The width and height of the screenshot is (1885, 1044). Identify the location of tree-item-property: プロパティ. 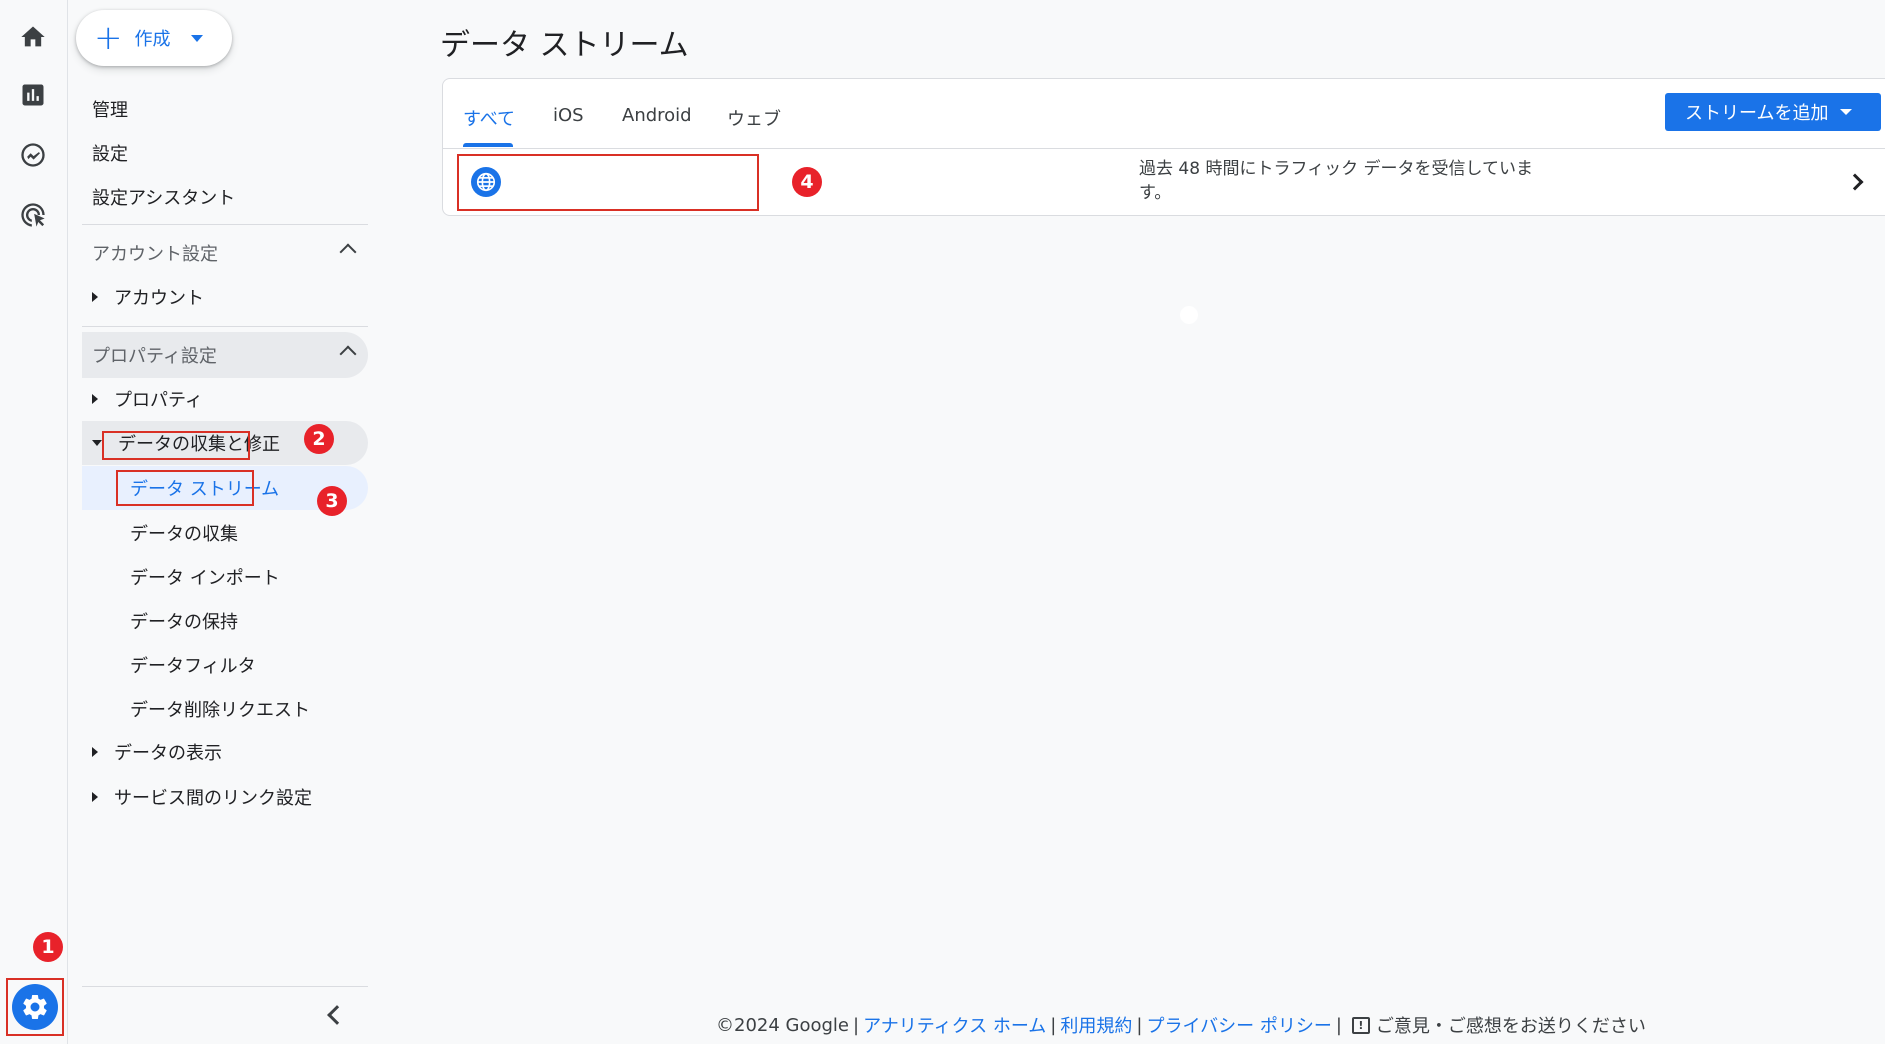
(225, 399).